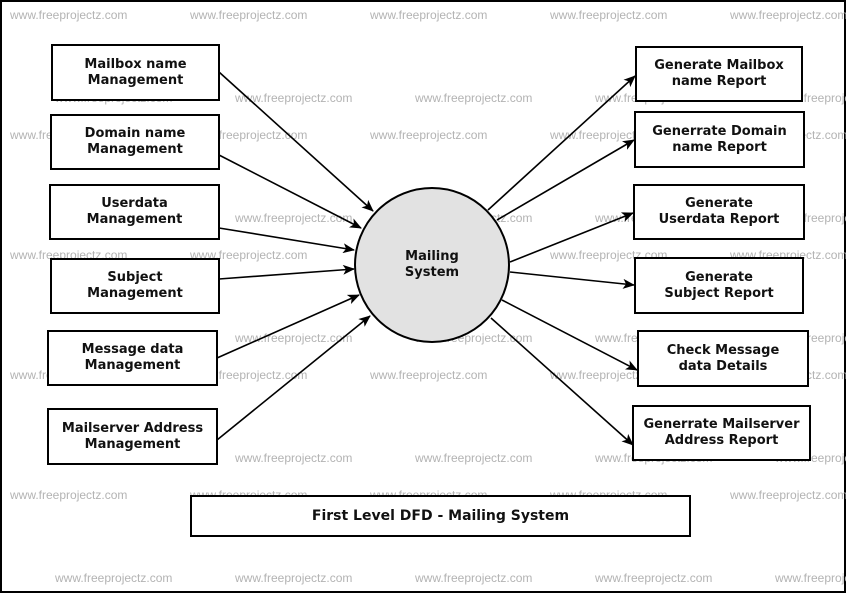  Describe the element at coordinates (565, 180) in the screenshot. I see `flow-arrow-domain-out` at that location.